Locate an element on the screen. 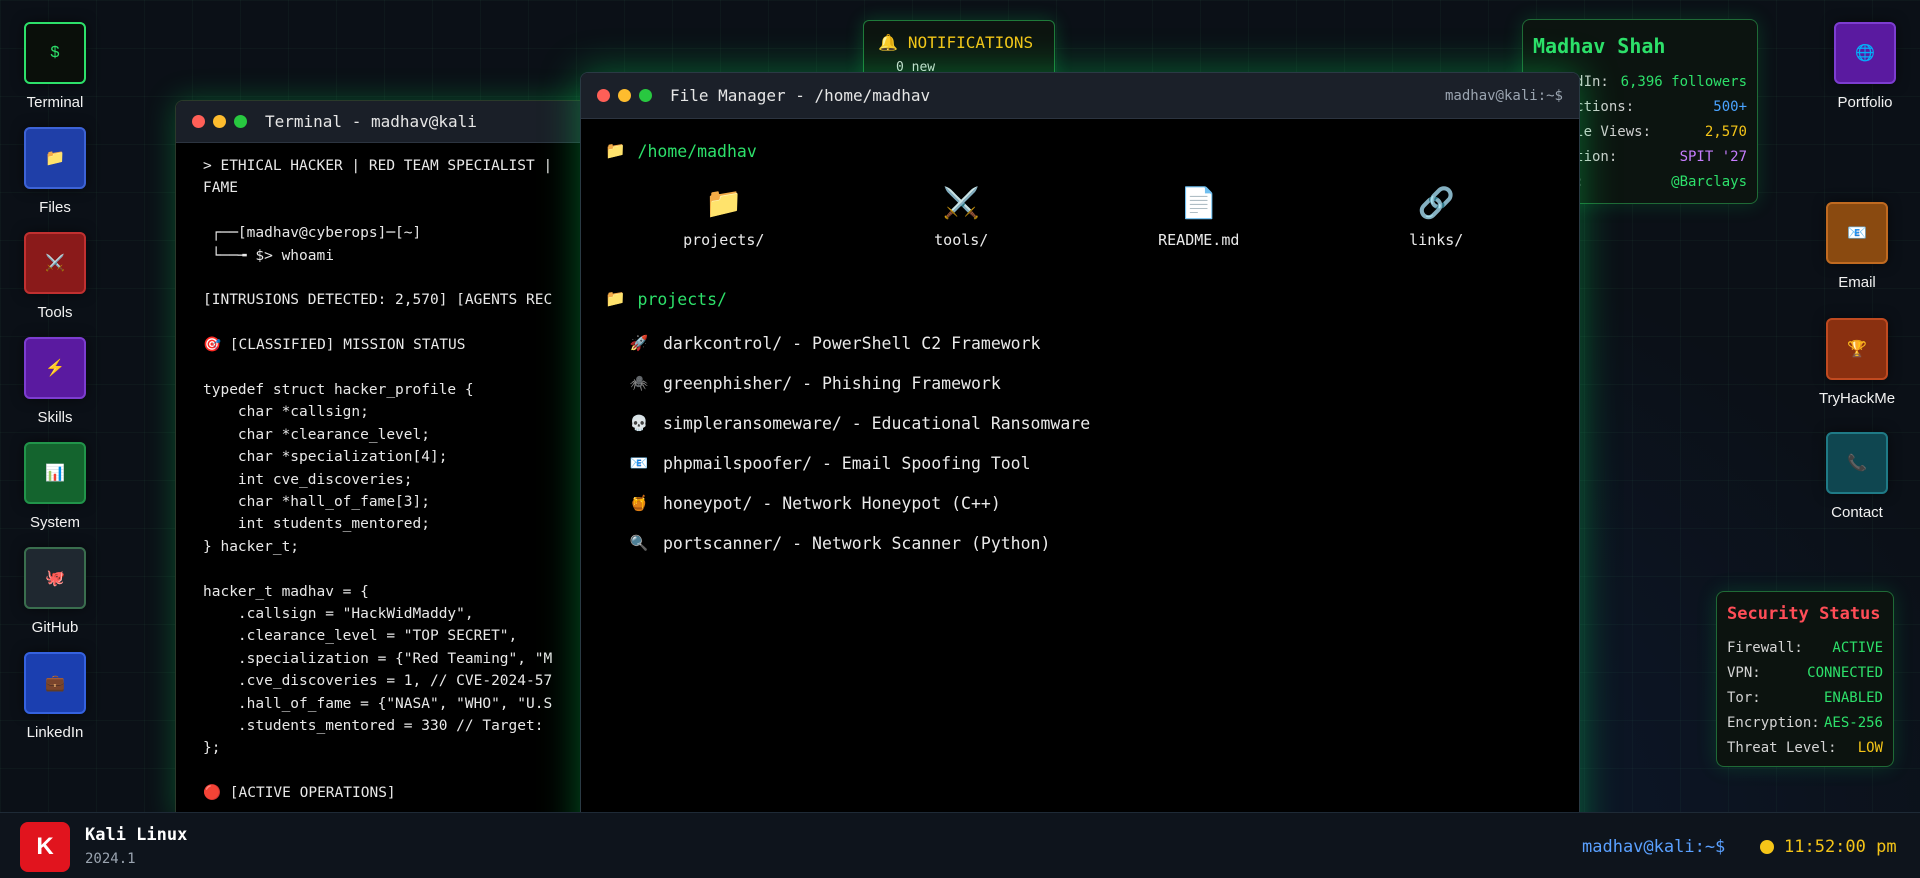  desktop-icon-github: 🐙 GitHub is located at coordinates (55, 591).